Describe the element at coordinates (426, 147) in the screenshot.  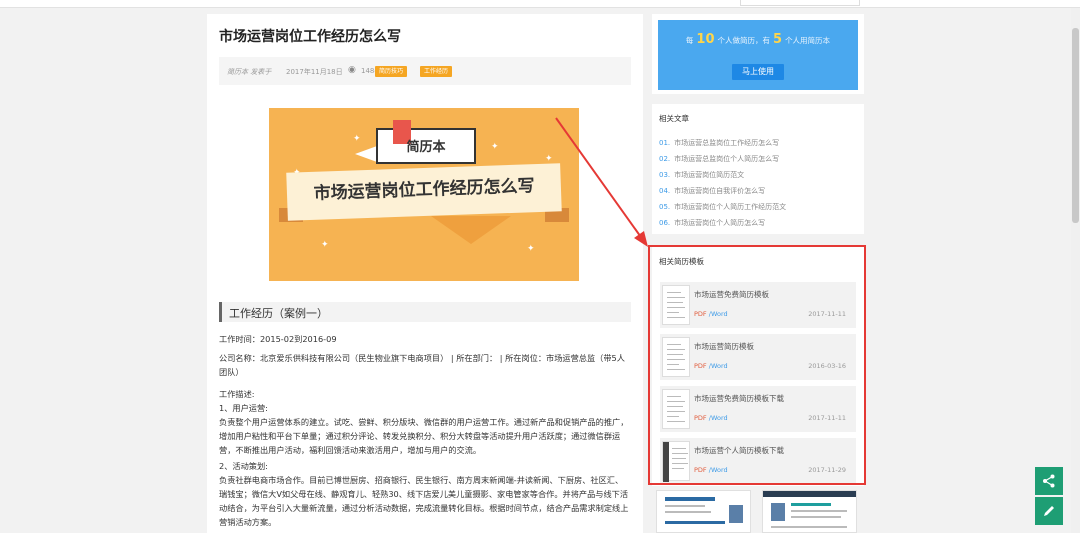
I see `banner-brand: 简历本` at that location.